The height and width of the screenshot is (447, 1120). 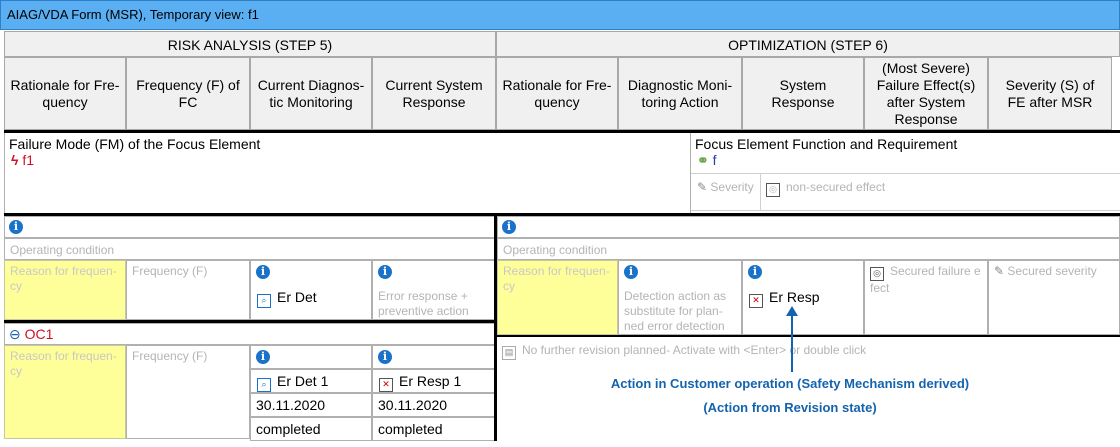 What do you see at coordinates (803, 93) in the screenshot?
I see `col-system-response: System Response` at bounding box center [803, 93].